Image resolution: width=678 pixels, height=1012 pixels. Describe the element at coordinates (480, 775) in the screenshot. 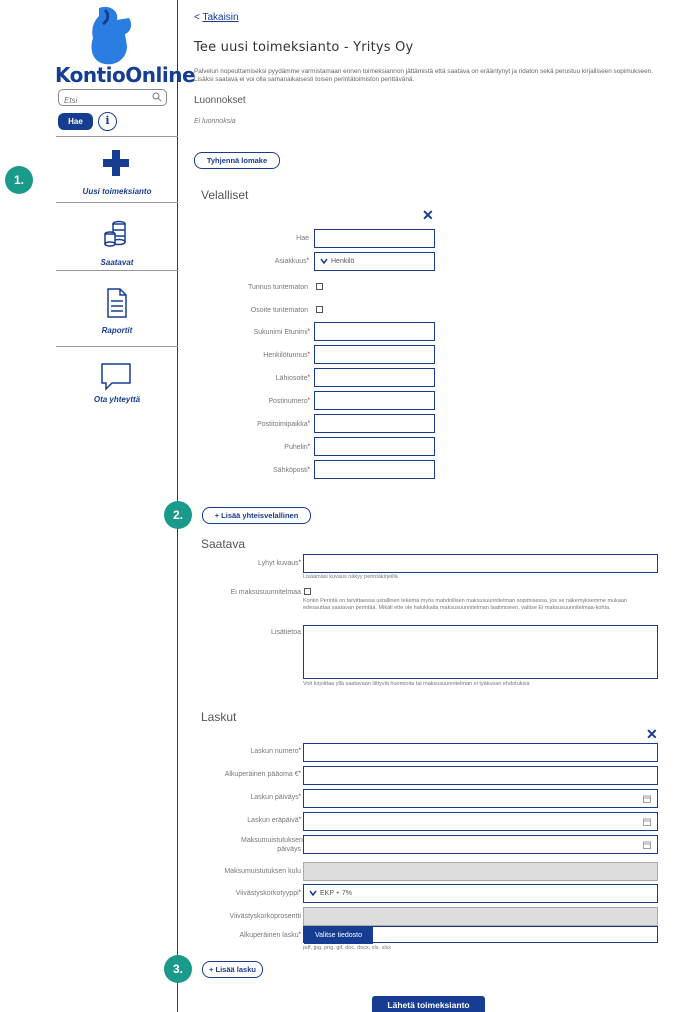

I see `principal-input` at that location.